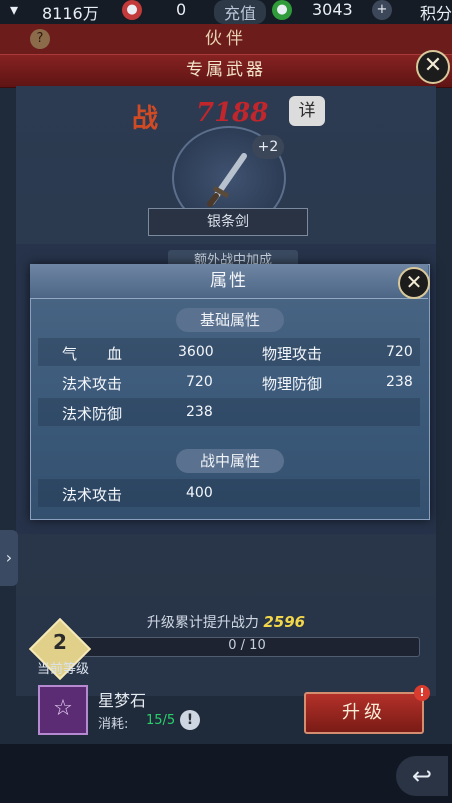  I want to click on gem-amount: 3043, so click(332, 9).